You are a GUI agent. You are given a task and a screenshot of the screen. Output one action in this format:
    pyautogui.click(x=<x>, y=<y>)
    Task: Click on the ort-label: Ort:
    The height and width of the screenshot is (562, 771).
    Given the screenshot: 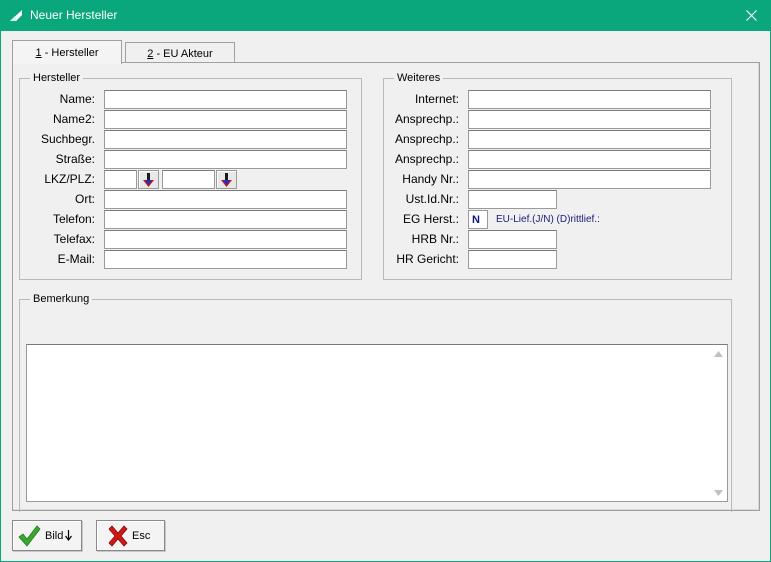 What is the action you would take?
    pyautogui.click(x=85, y=199)
    